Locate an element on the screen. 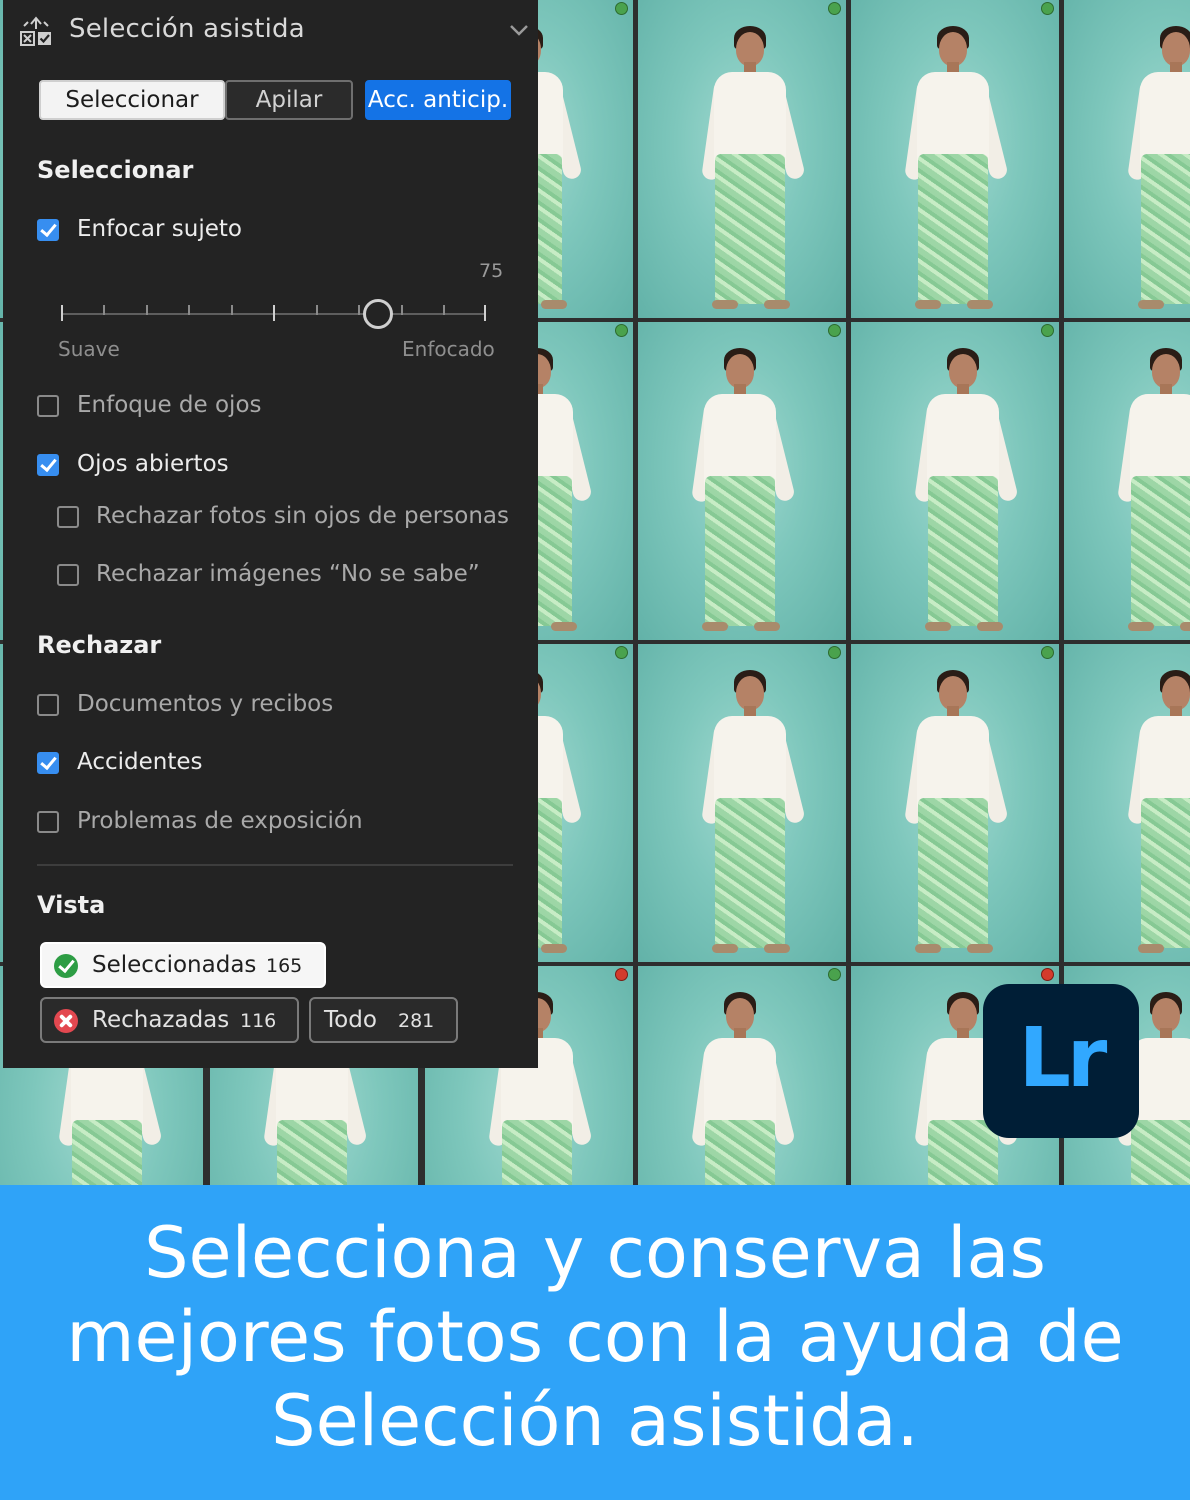 The height and width of the screenshot is (1500, 1190). panel-header: Selección asistida is located at coordinates (270, 32).